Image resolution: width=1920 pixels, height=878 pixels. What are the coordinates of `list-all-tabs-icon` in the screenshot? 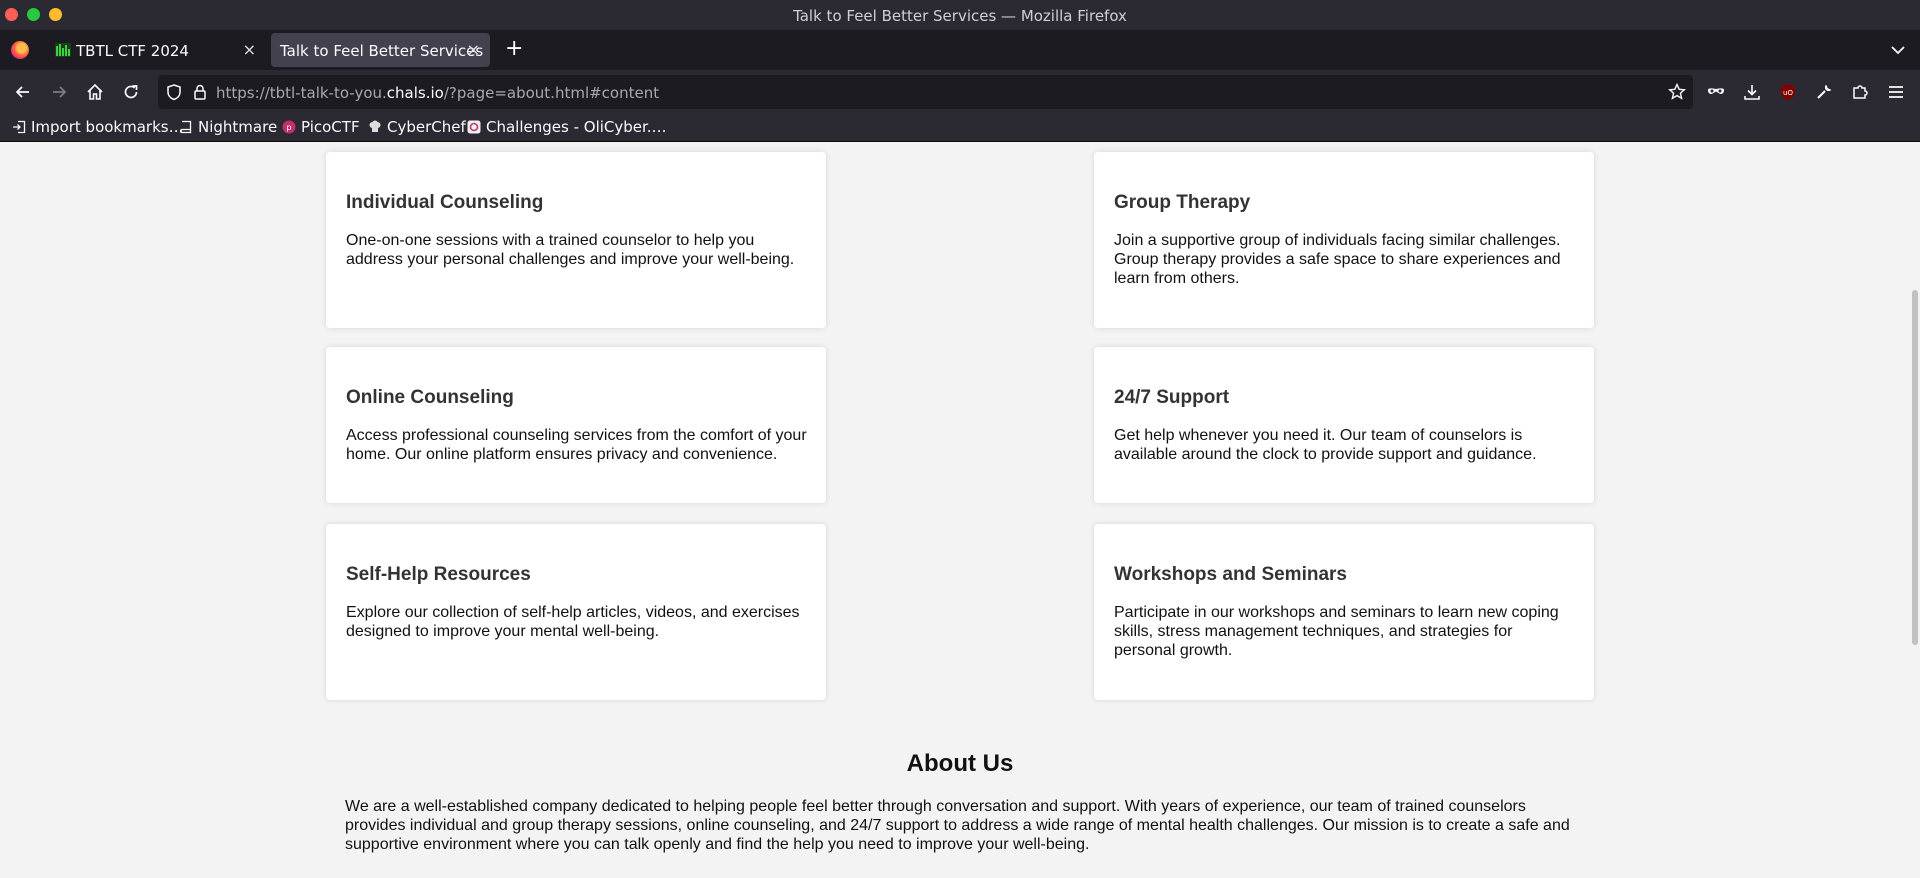 It's located at (1898, 50).